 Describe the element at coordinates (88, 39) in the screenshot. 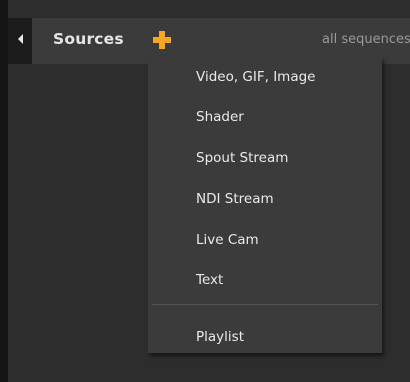

I see `panel-title: Sources` at that location.